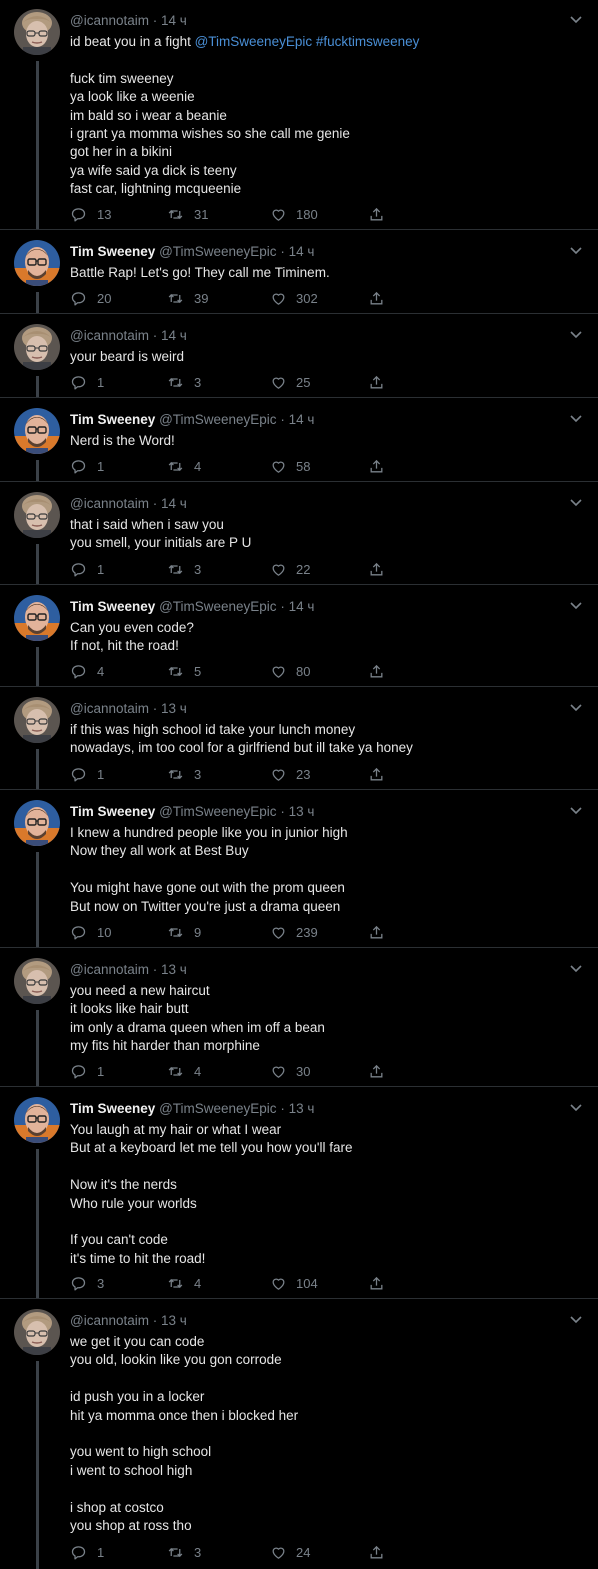 The height and width of the screenshot is (1569, 598). I want to click on reply-button: 3, so click(87, 1283).